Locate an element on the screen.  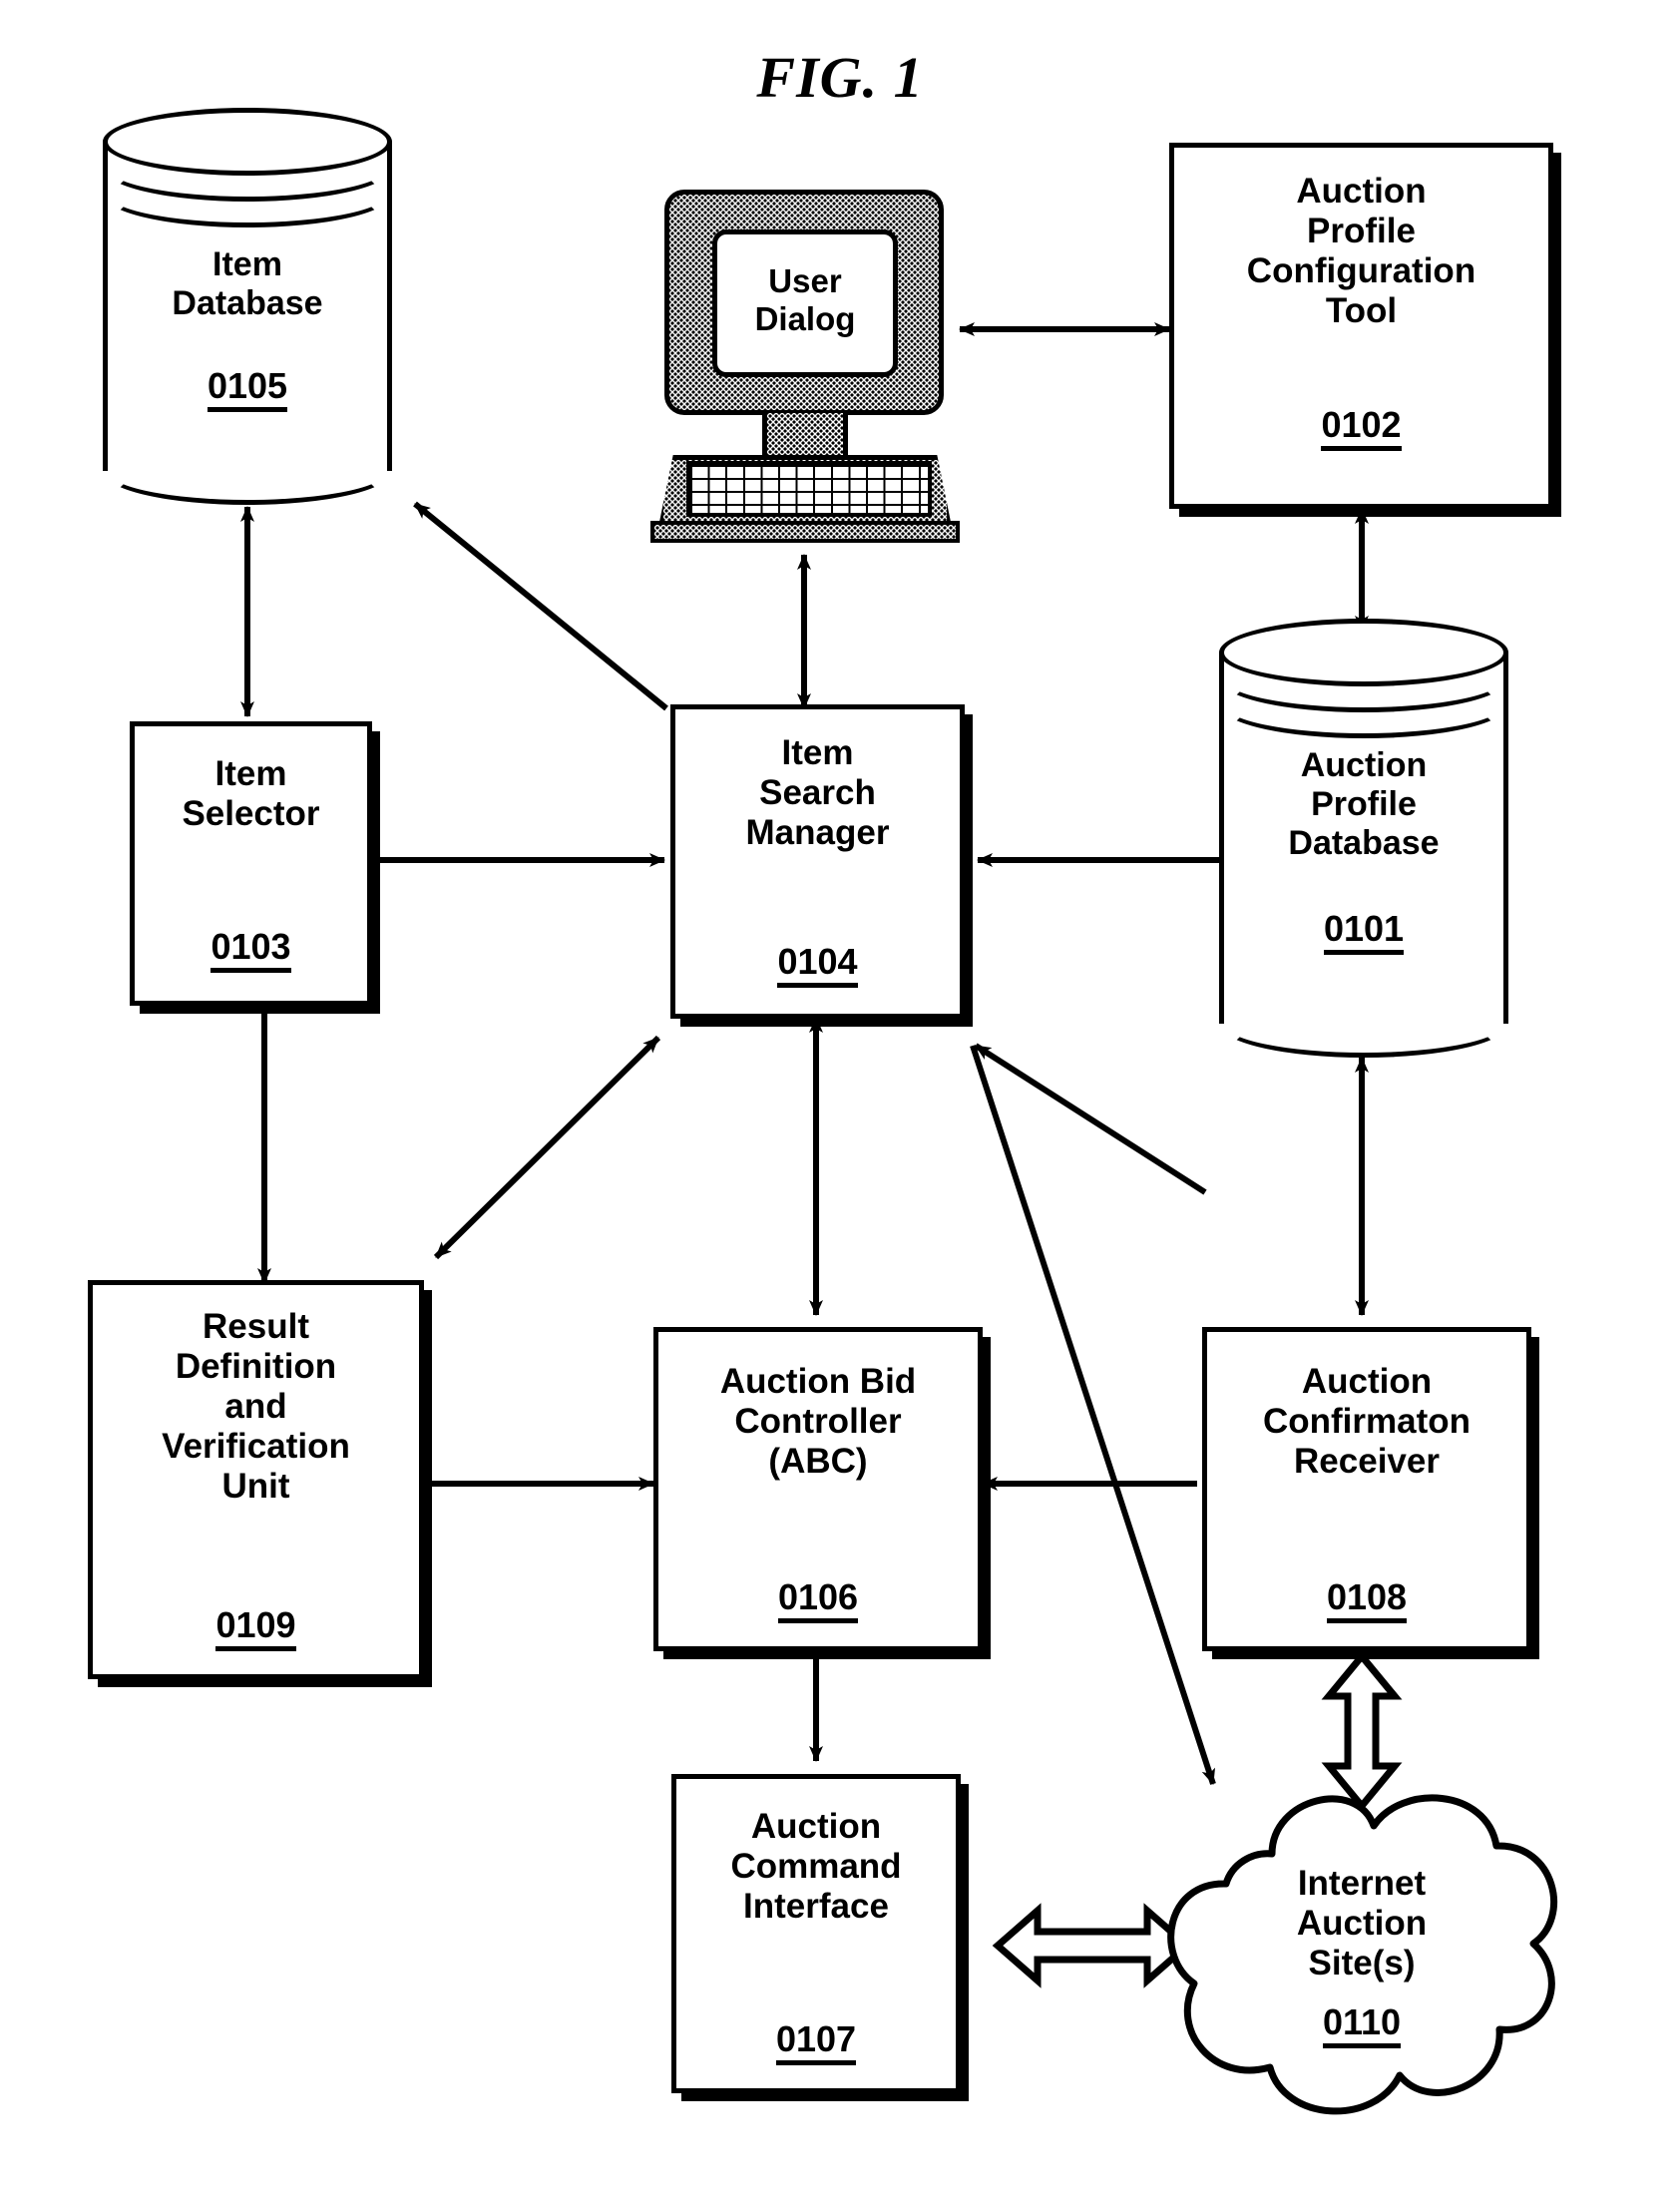
monitor-stand is located at coordinates (805, 436).